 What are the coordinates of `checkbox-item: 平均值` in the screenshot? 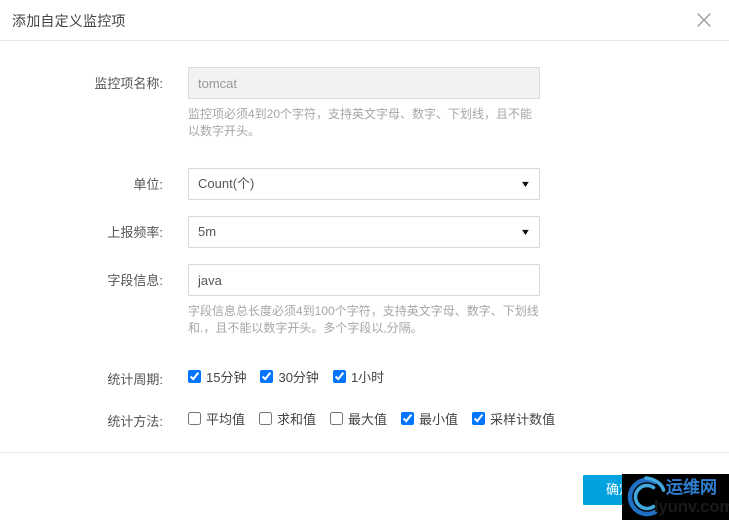 It's located at (216, 418).